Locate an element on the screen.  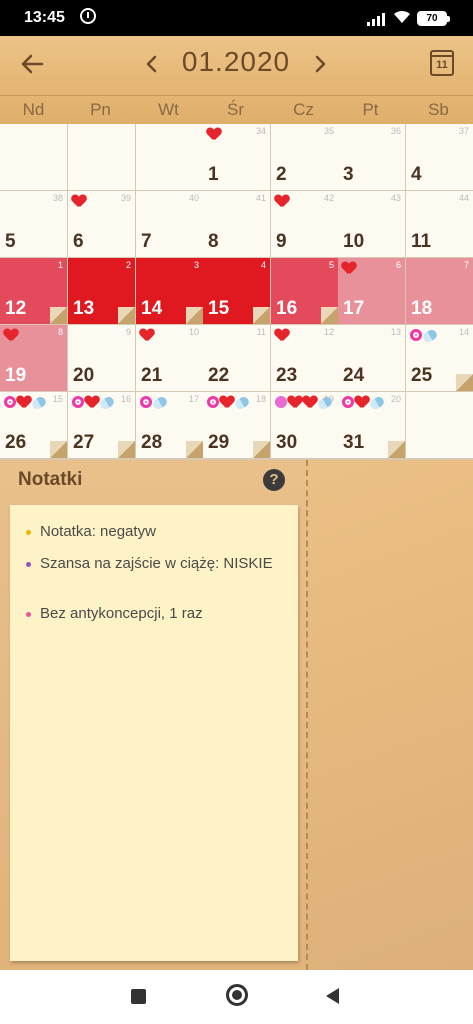
calendar-day-period: 1 12 is located at coordinates (33, 291).